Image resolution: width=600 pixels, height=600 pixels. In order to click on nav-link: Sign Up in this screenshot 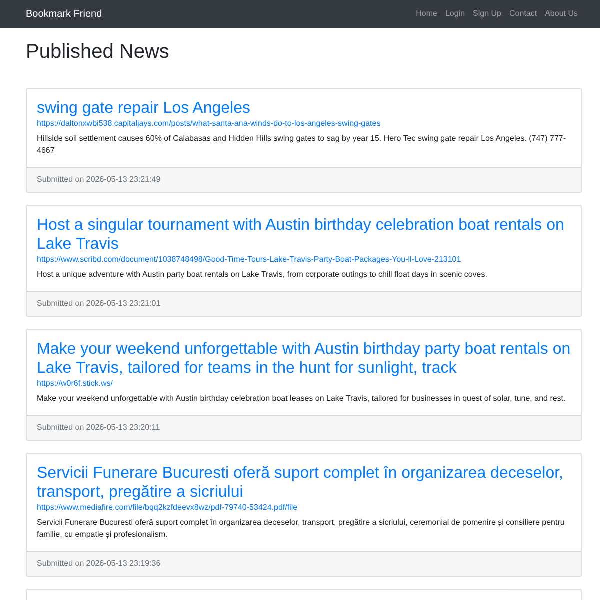, I will do `click(487, 14)`.